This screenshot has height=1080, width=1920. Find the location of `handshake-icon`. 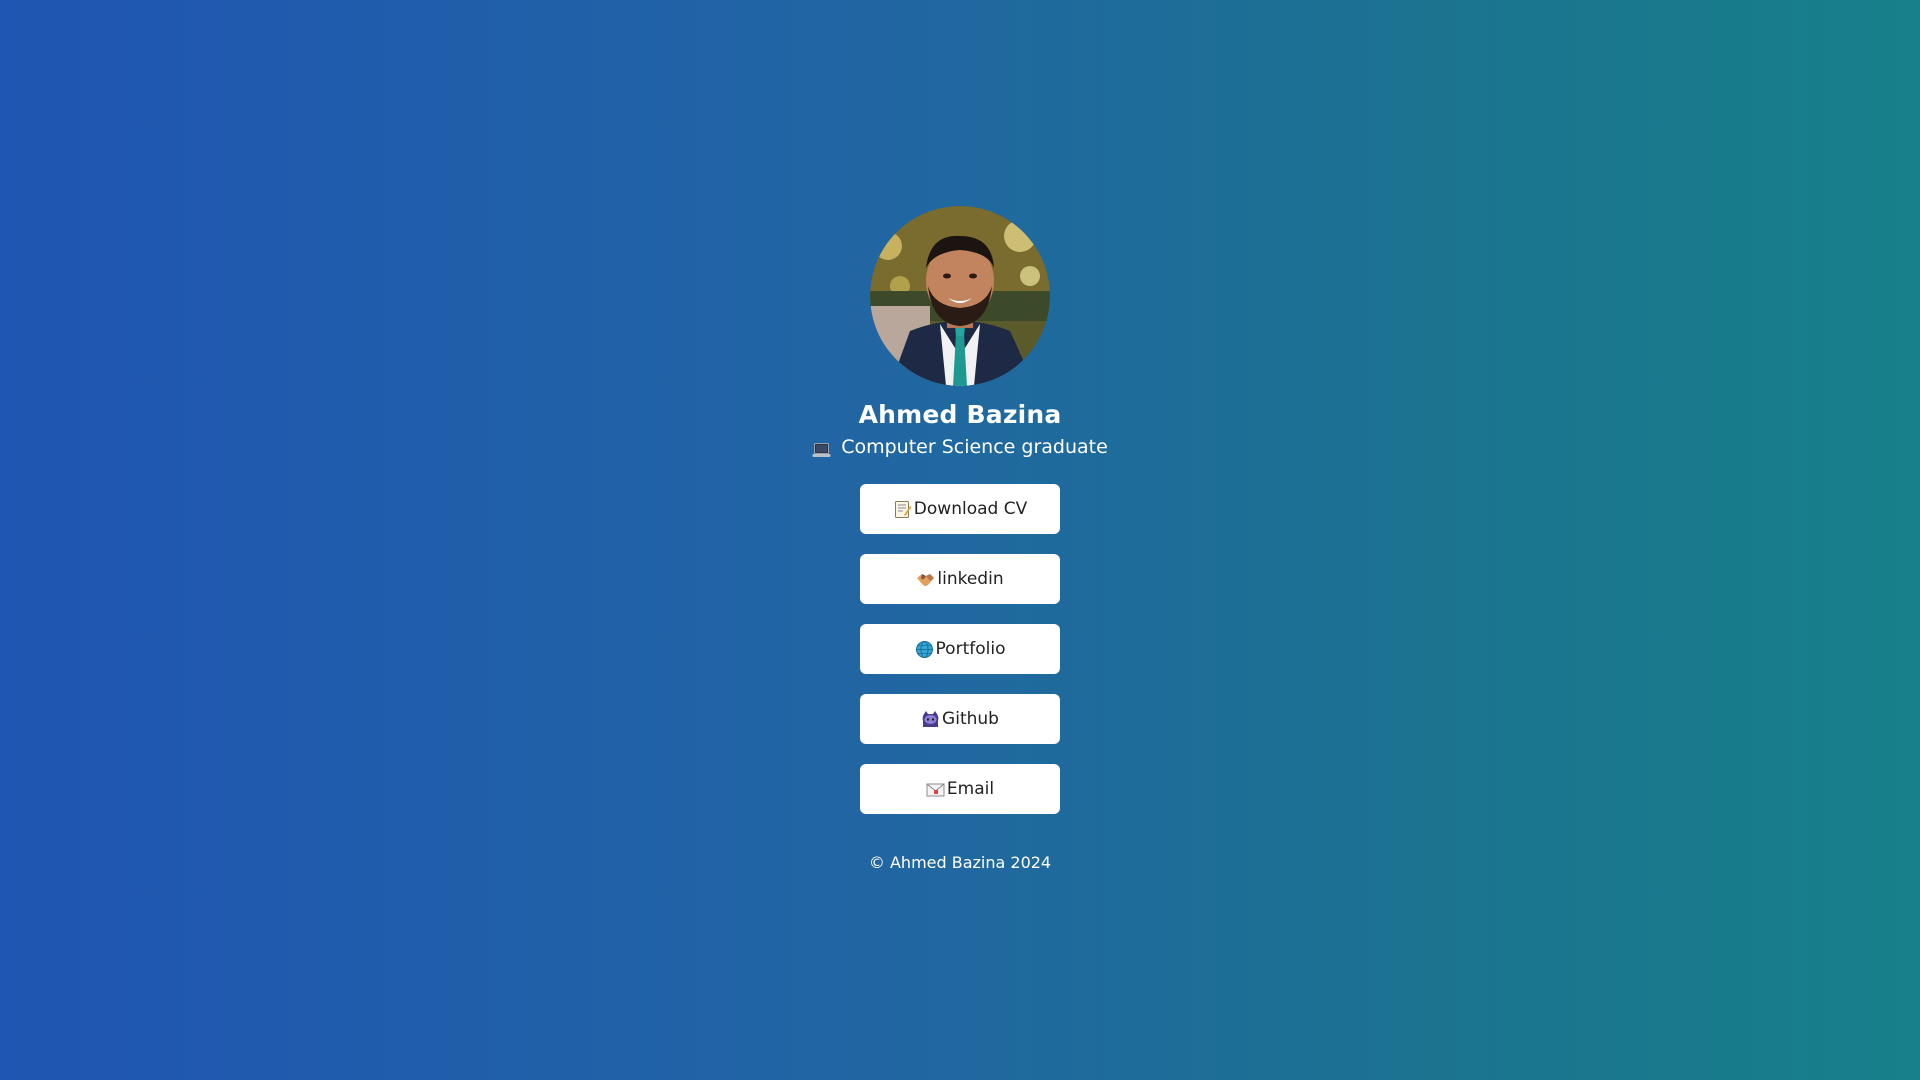

handshake-icon is located at coordinates (925, 579).